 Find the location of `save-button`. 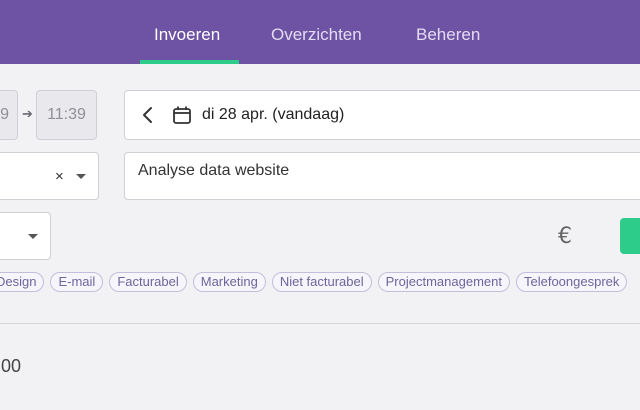

save-button is located at coordinates (630, 236).